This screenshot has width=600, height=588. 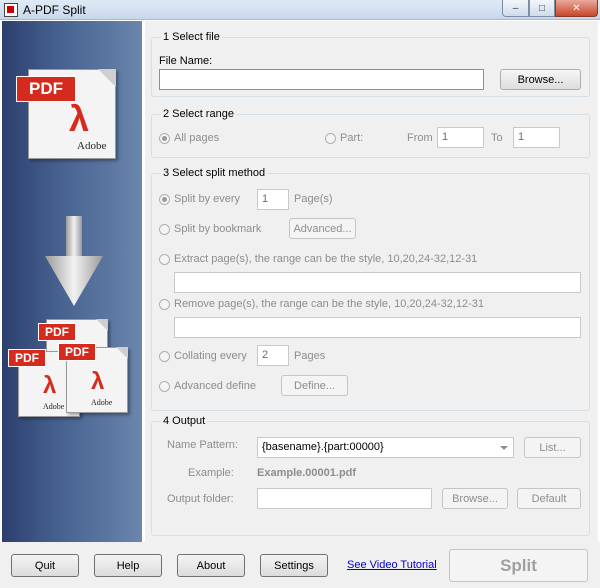 What do you see at coordinates (385, 447) in the screenshot?
I see `name-pattern-select: {basename}.{part:00000}` at bounding box center [385, 447].